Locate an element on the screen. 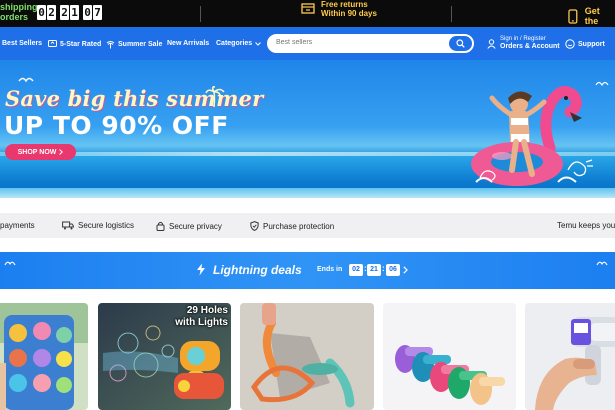 This screenshot has height=410, width=615. product-badge: 29 Holes with Lights is located at coordinates (201, 317).